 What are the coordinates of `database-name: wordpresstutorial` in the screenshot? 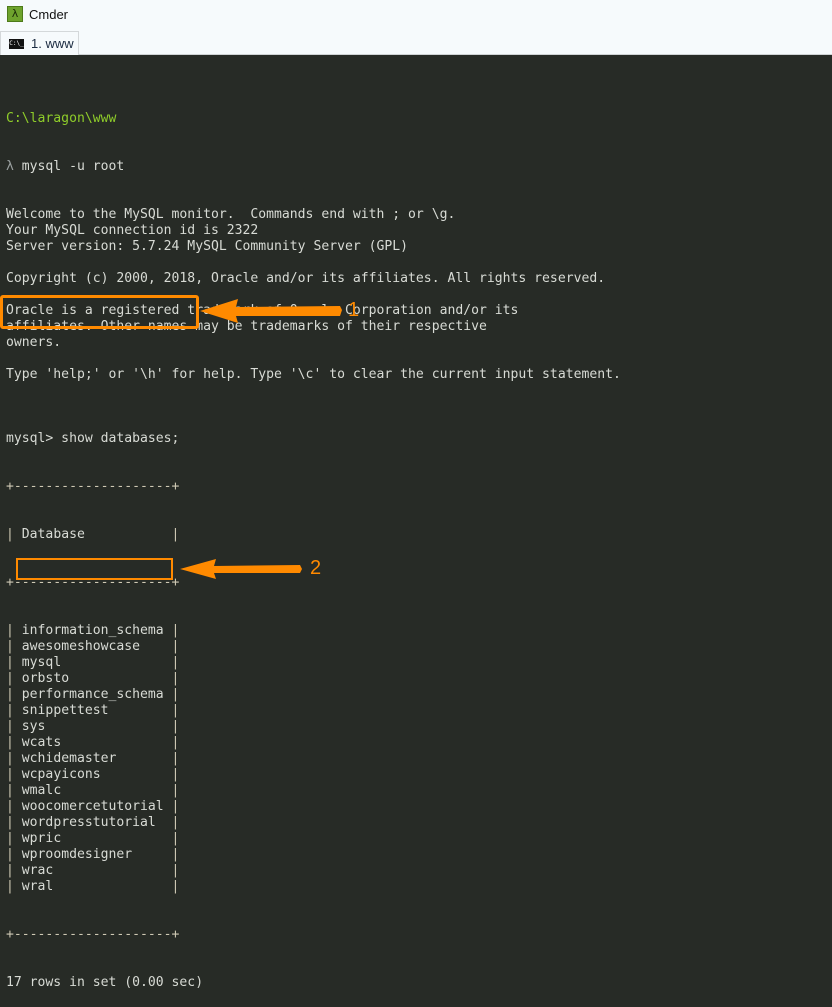 It's located at (88, 822).